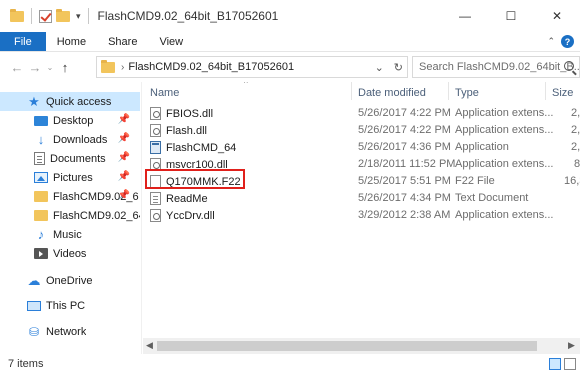  What do you see at coordinates (70, 280) in the screenshot?
I see `sidebar-item-onedrive: ☁ OneDrive` at bounding box center [70, 280].